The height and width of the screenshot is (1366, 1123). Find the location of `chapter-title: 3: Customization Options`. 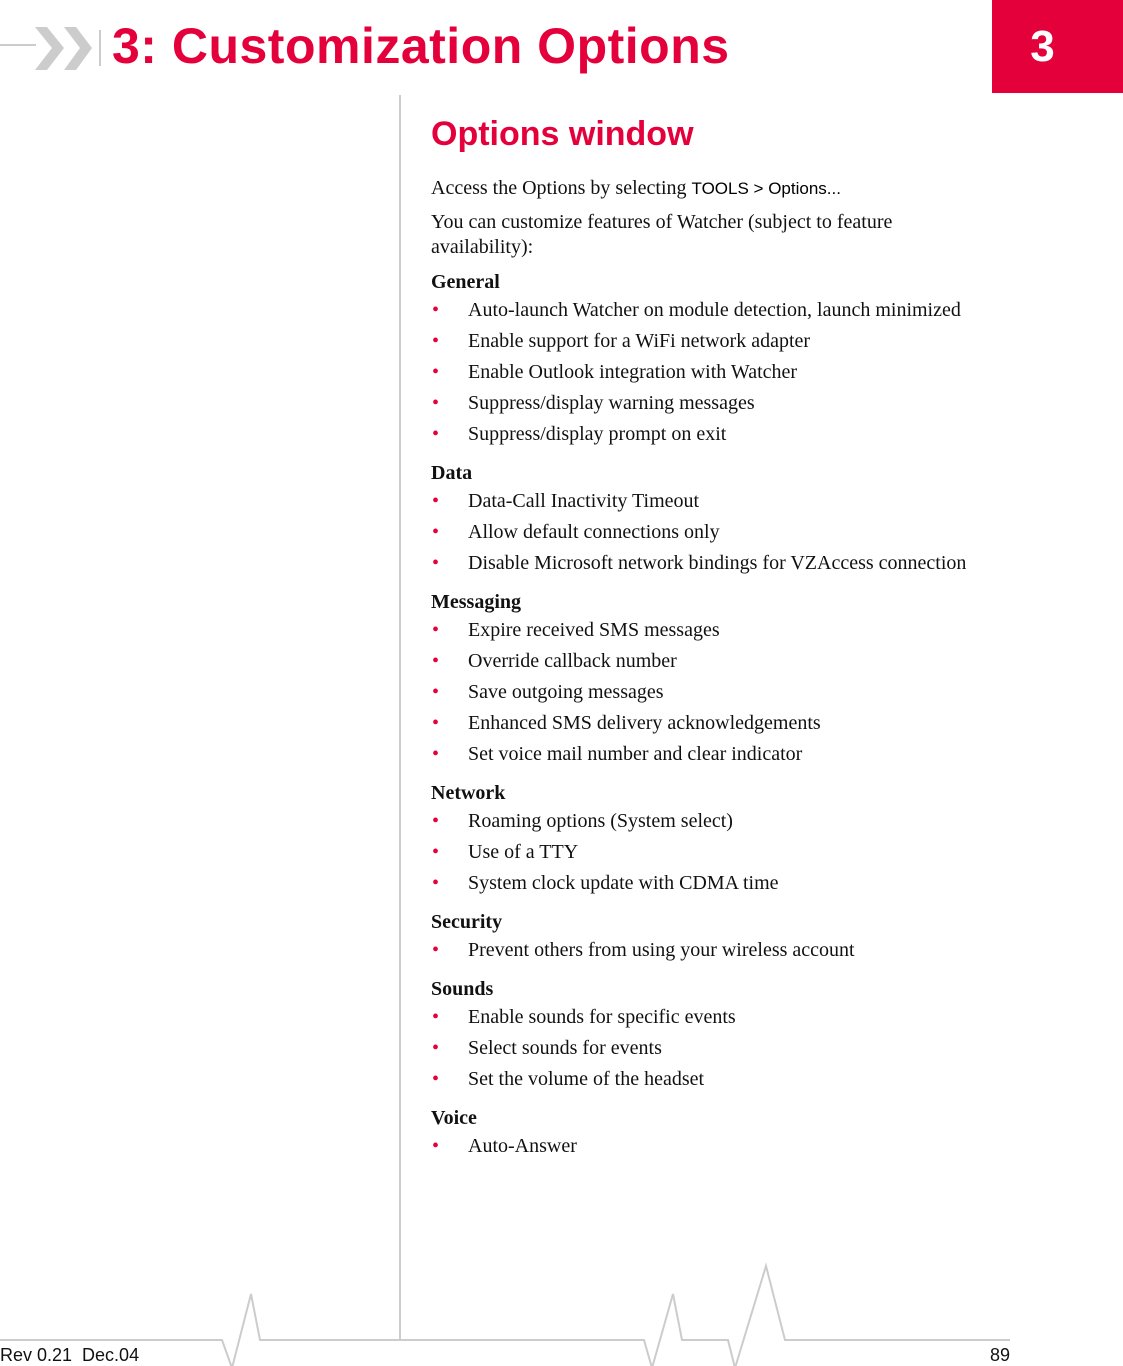

chapter-title: 3: Customization Options is located at coordinates (421, 46).